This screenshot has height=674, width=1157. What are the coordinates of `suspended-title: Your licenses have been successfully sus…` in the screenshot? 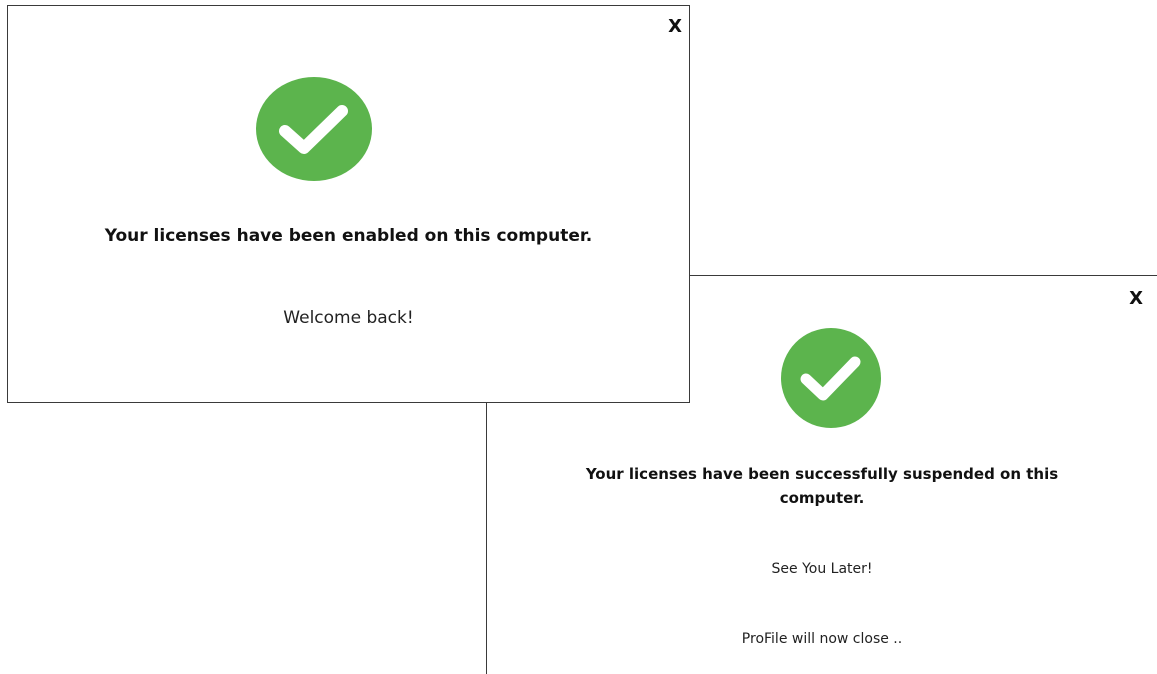 It's located at (822, 486).